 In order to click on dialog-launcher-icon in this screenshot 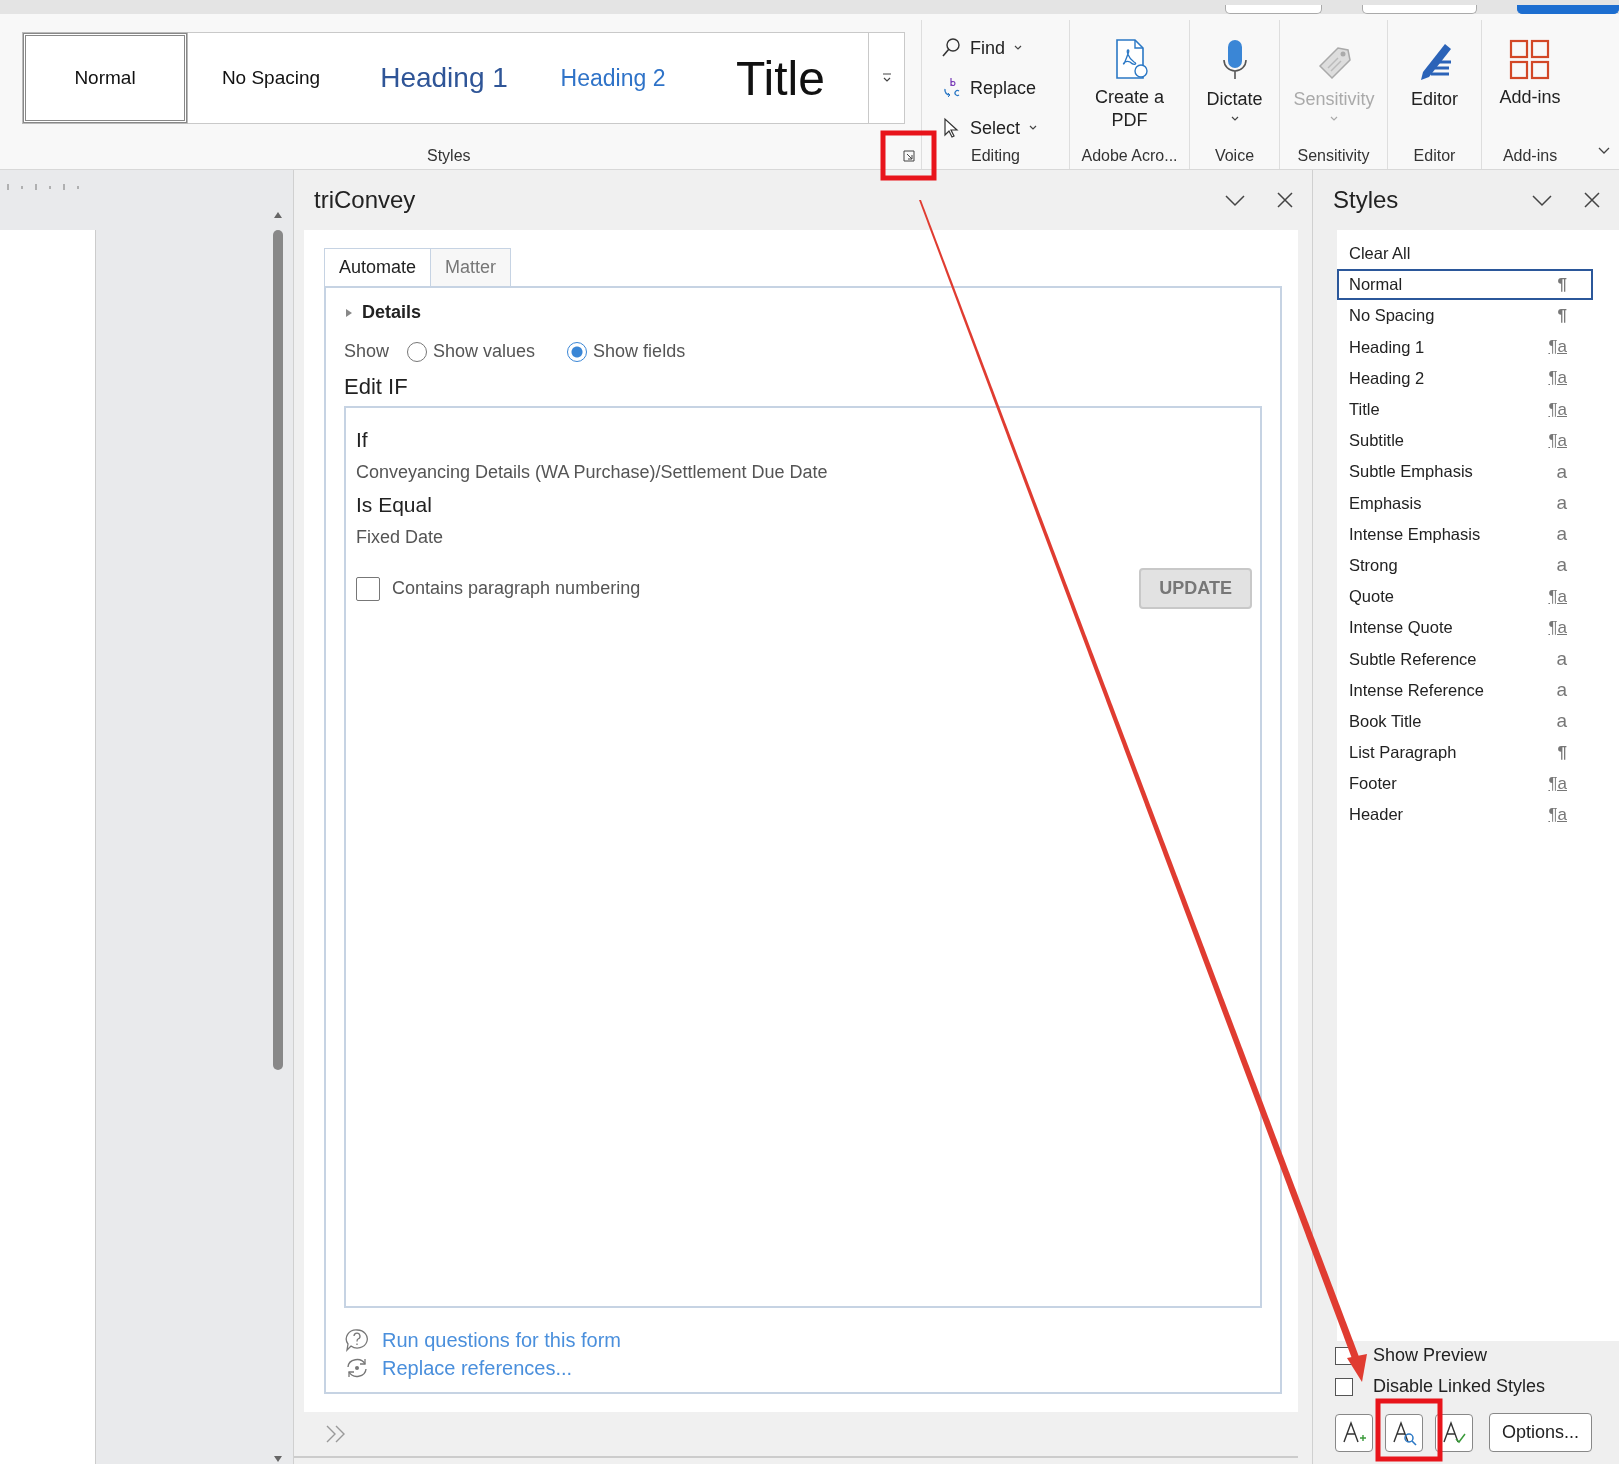, I will do `click(909, 156)`.